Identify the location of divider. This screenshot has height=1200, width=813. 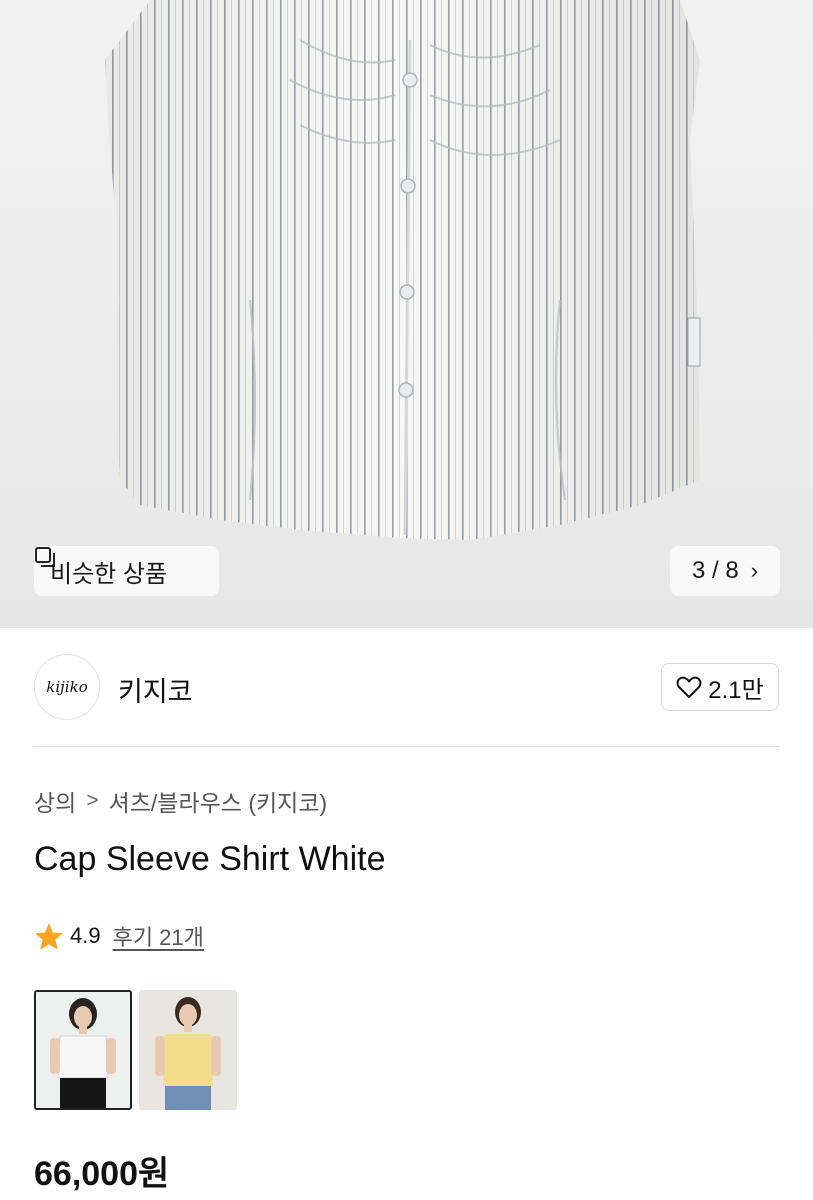
(407, 746).